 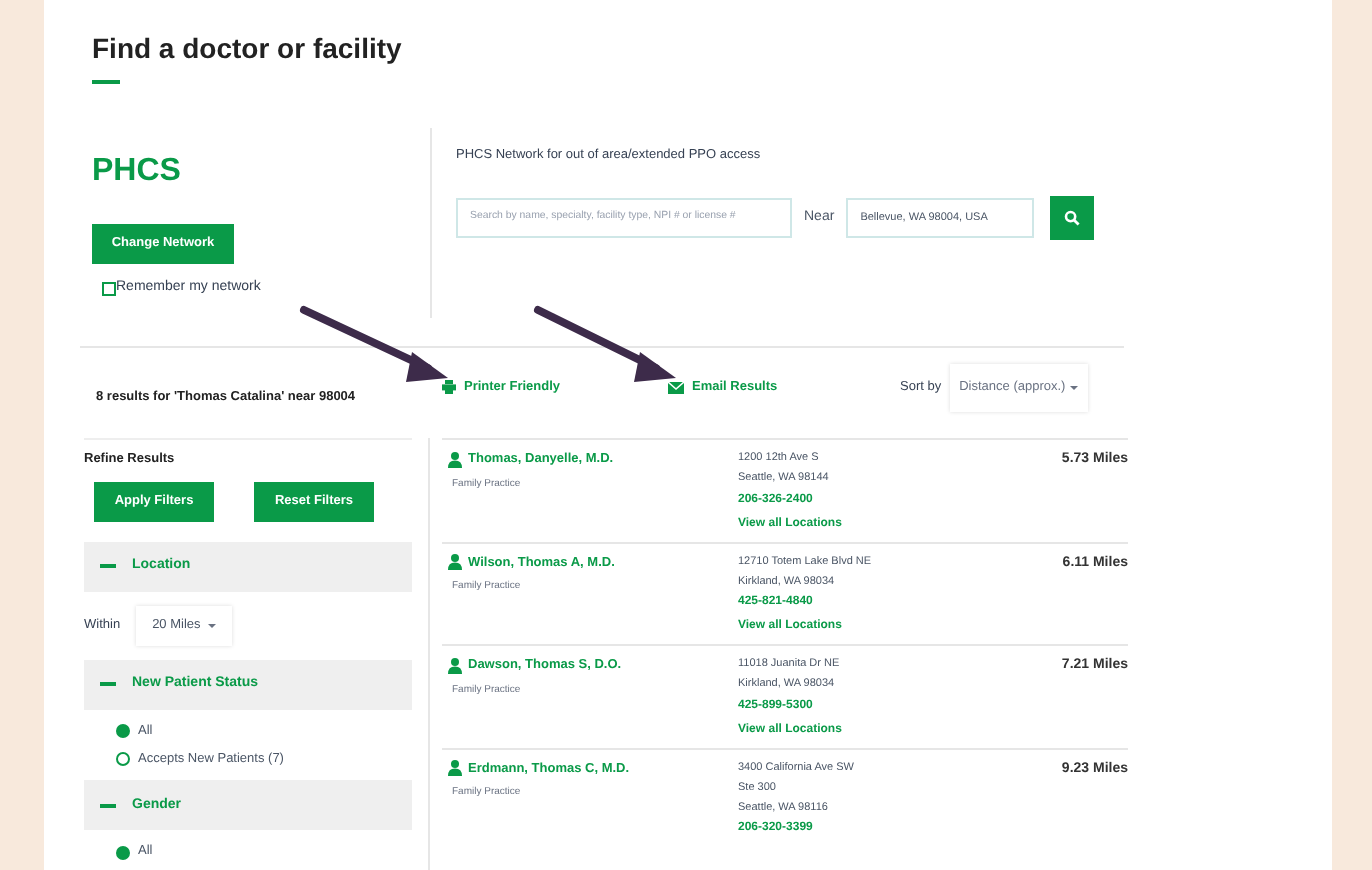 I want to click on network-name: PHCS, so click(x=137, y=172).